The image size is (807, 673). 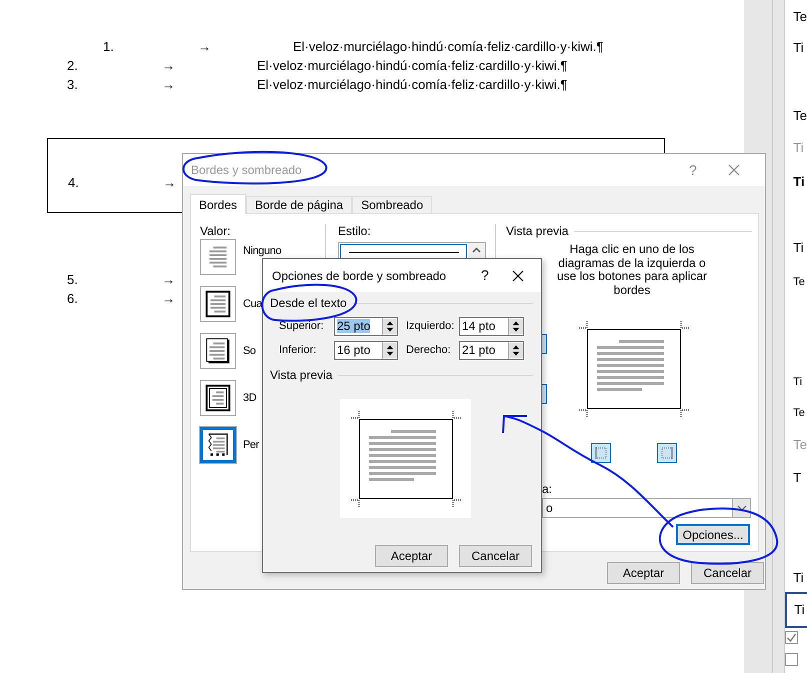 What do you see at coordinates (667, 453) in the screenshot?
I see `right-border-button` at bounding box center [667, 453].